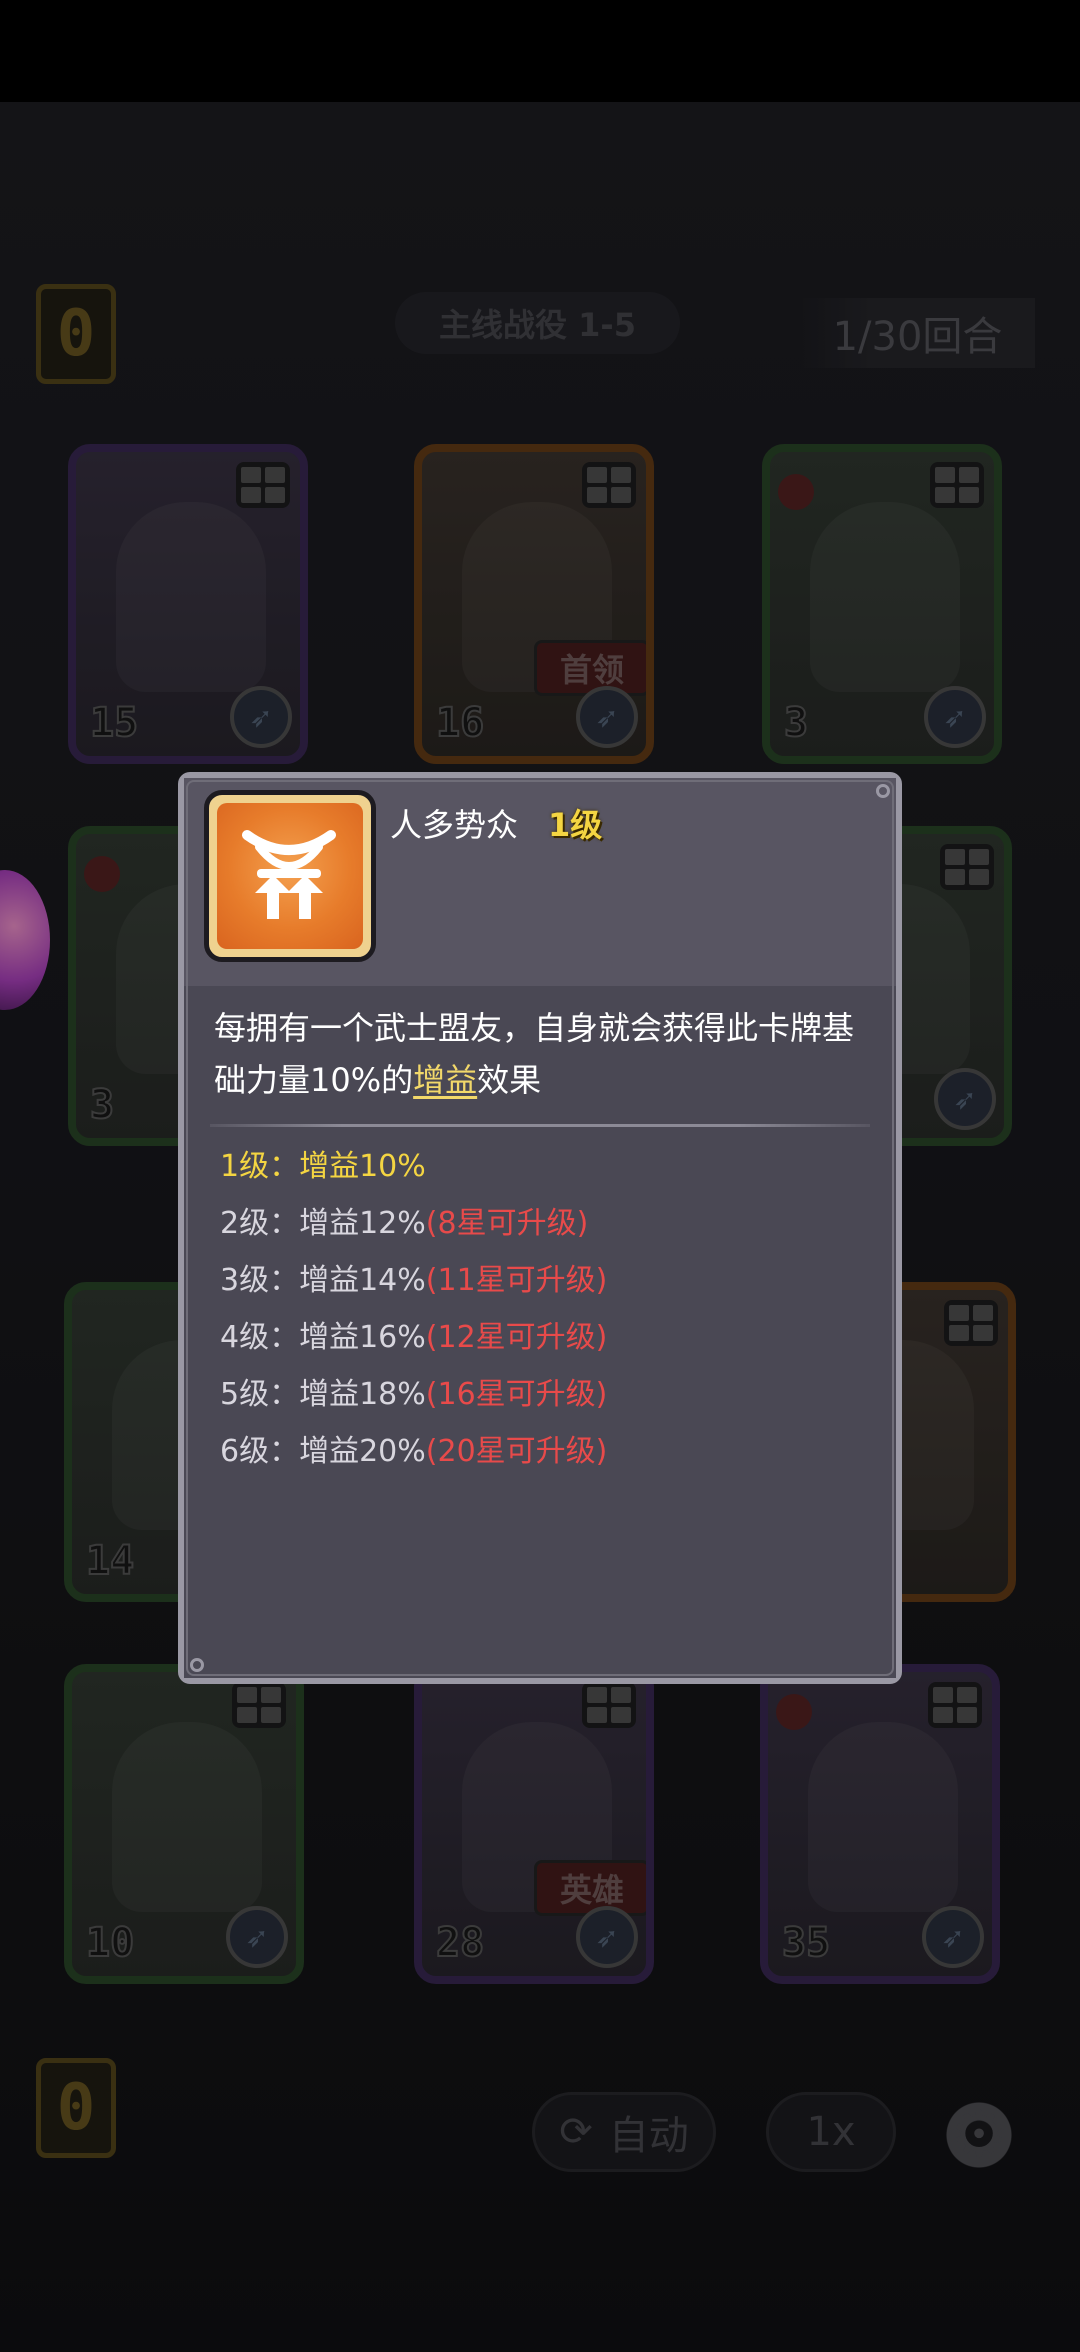 The image size is (1080, 2352). I want to click on level-row: 1级：增益10%, so click(323, 1166).